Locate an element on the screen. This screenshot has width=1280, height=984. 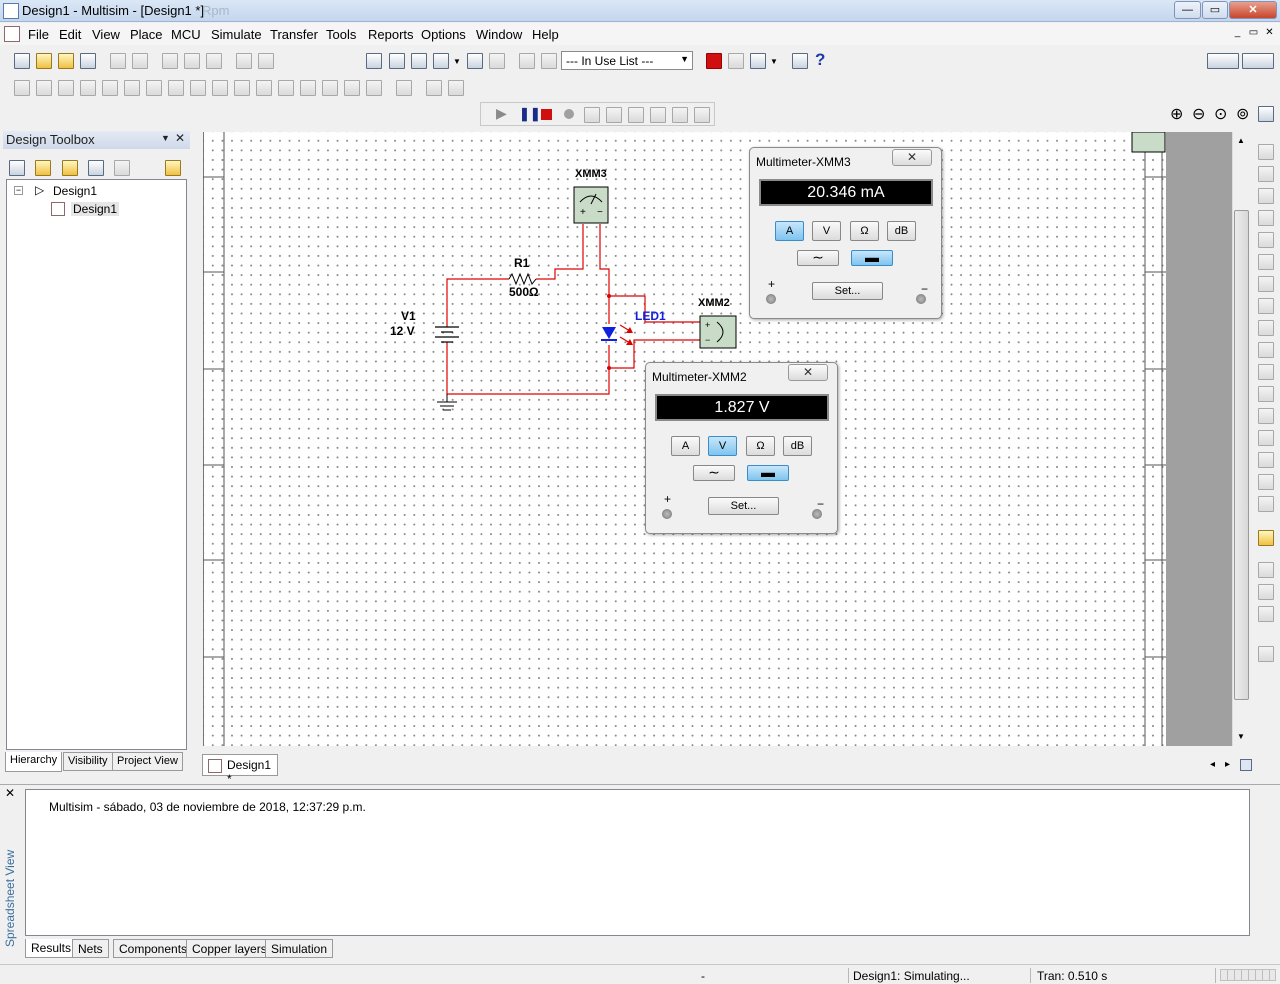
menu-options: Options is located at coordinates (443, 34).